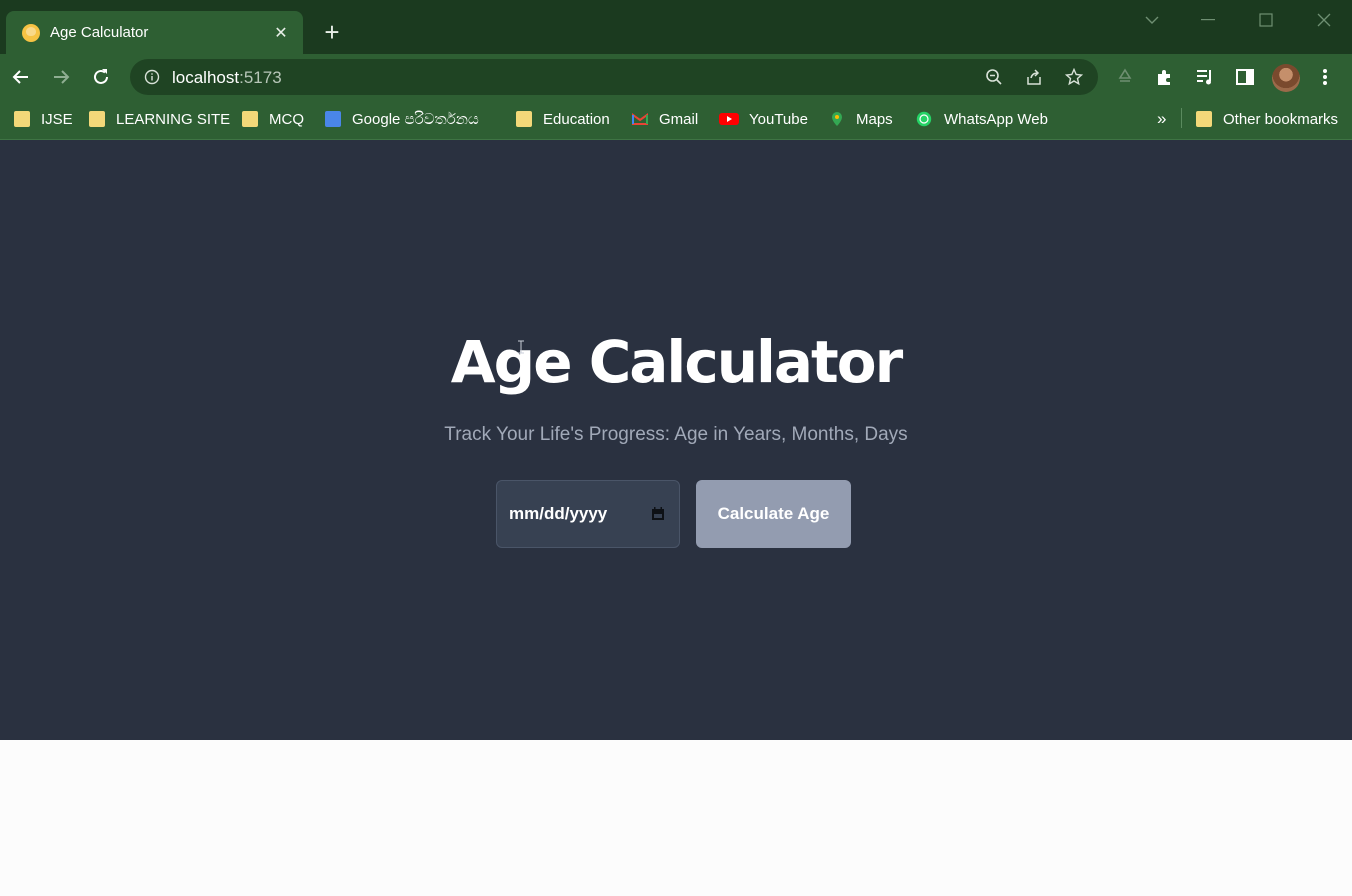 The width and height of the screenshot is (1352, 896). Describe the element at coordinates (729, 119) in the screenshot. I see `youtube-icon` at that location.